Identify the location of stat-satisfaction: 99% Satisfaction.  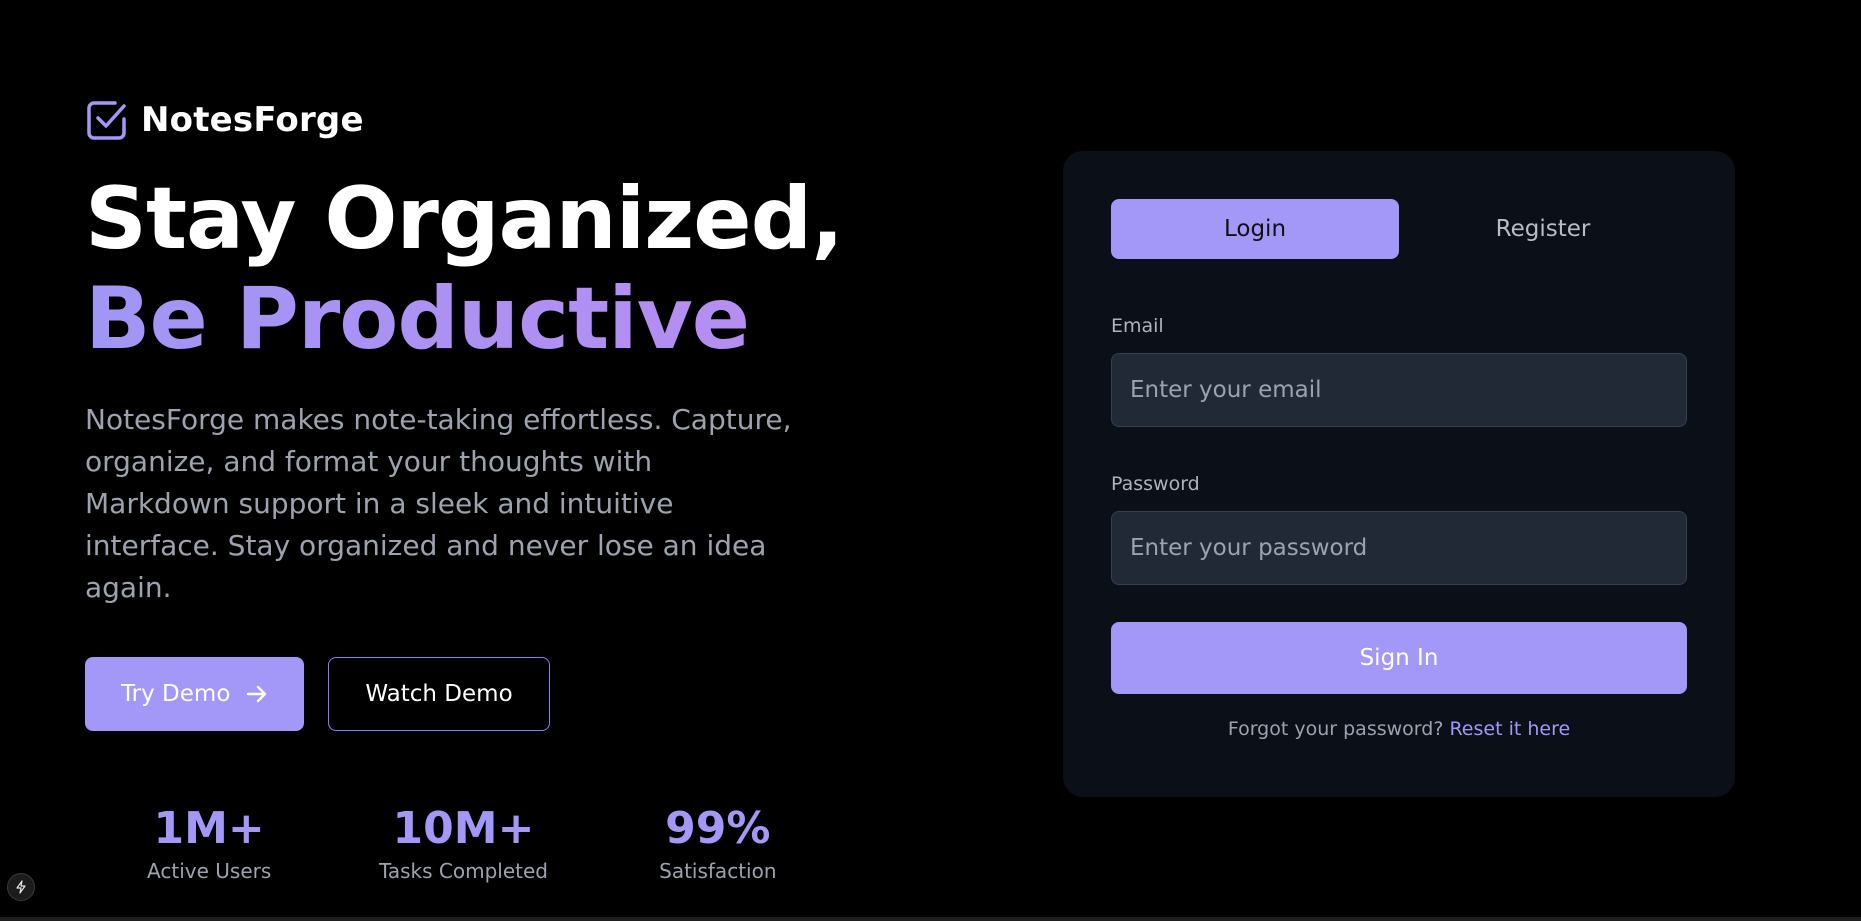
(718, 843).